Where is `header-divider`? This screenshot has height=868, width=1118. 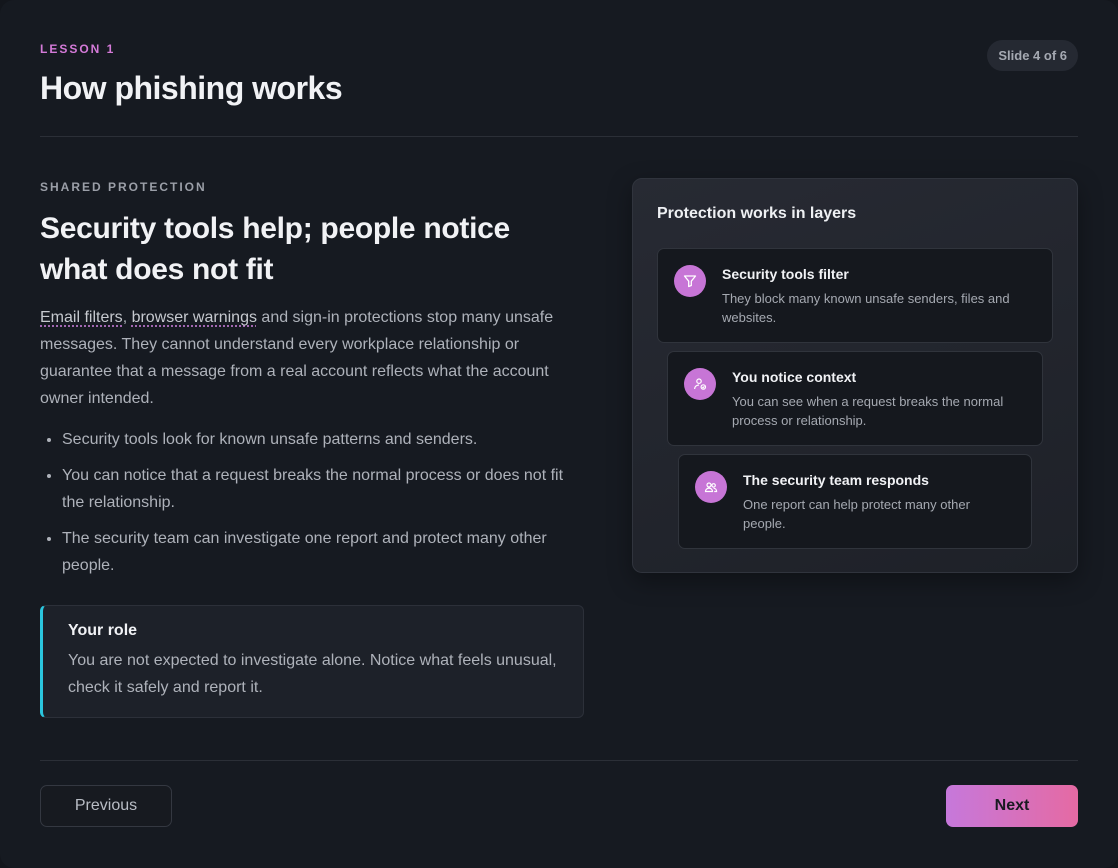
header-divider is located at coordinates (559, 136).